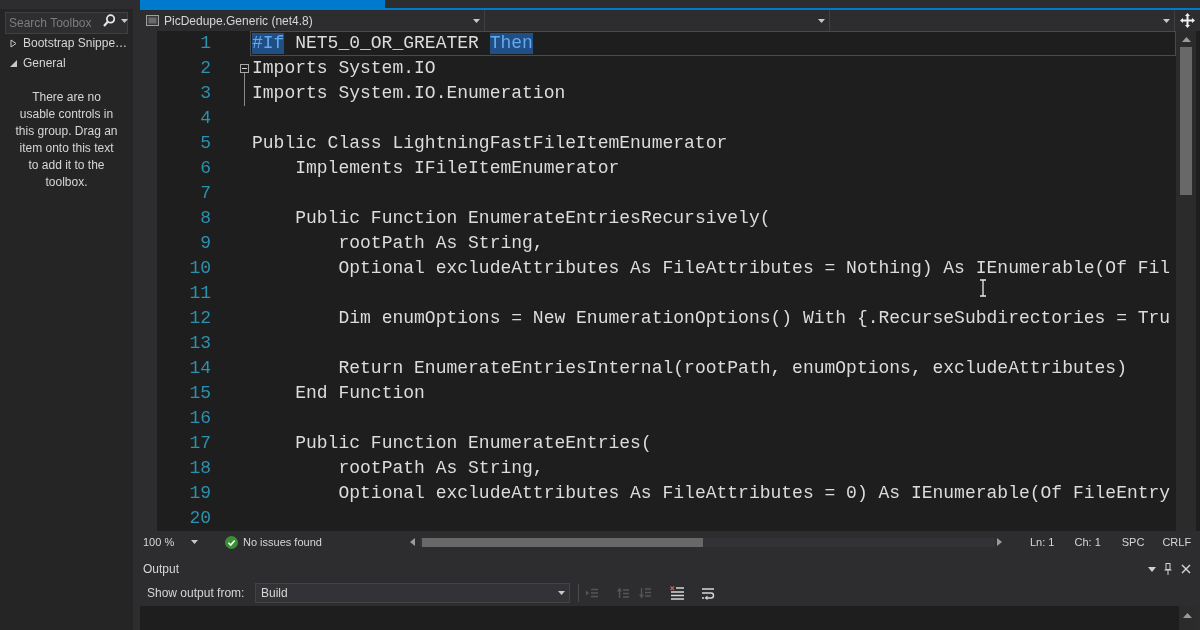 The image size is (1200, 630). I want to click on scroll-left-icon, so click(412, 542).